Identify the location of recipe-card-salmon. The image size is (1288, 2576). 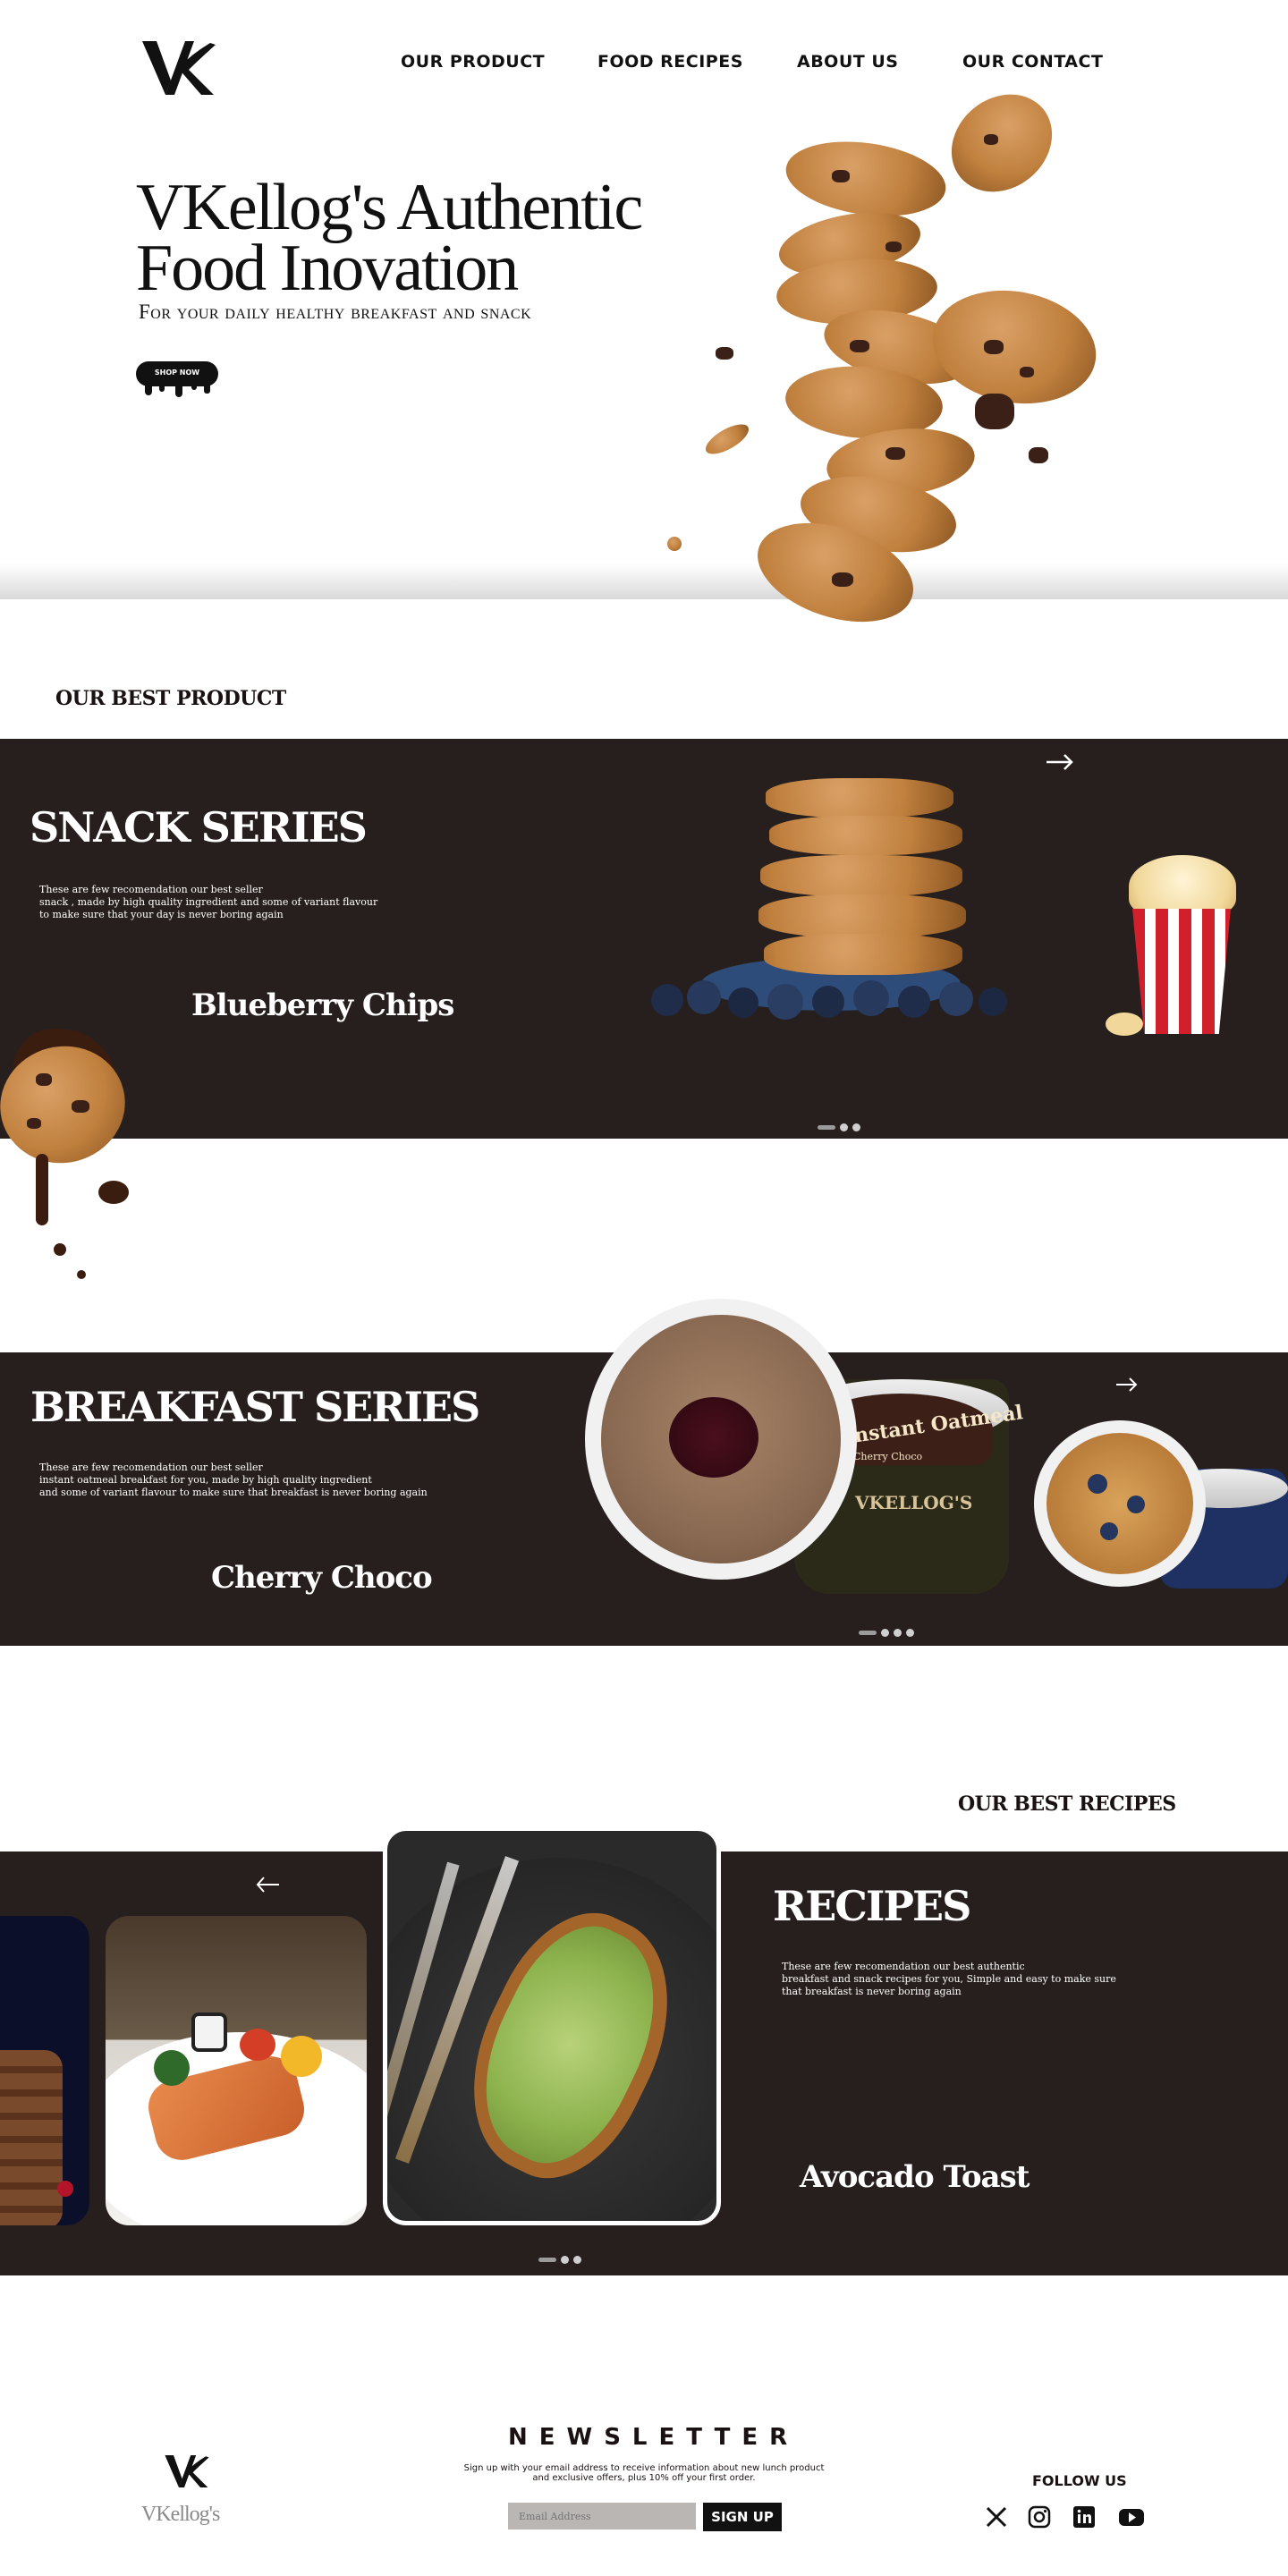
(236, 2070).